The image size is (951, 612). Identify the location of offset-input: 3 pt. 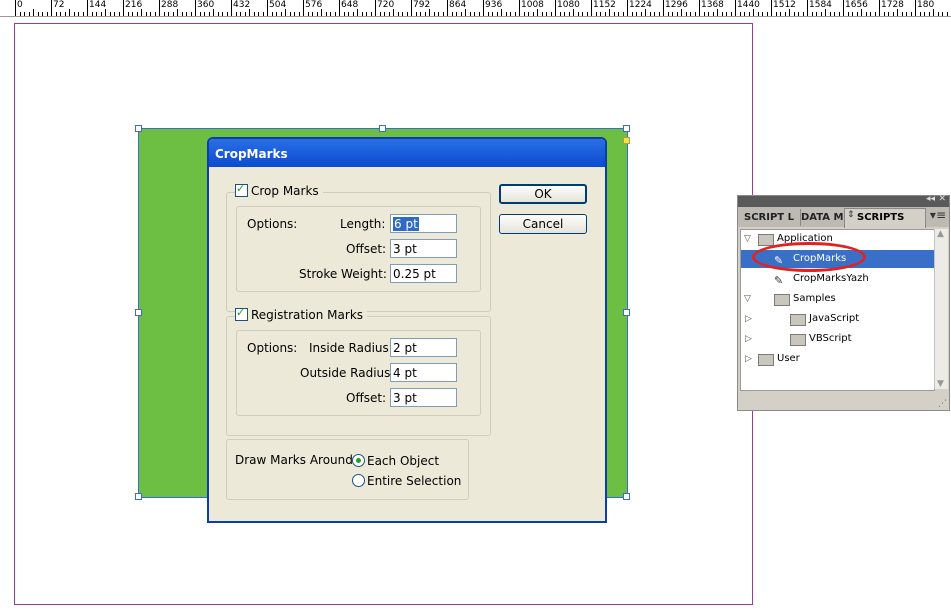
(423, 248).